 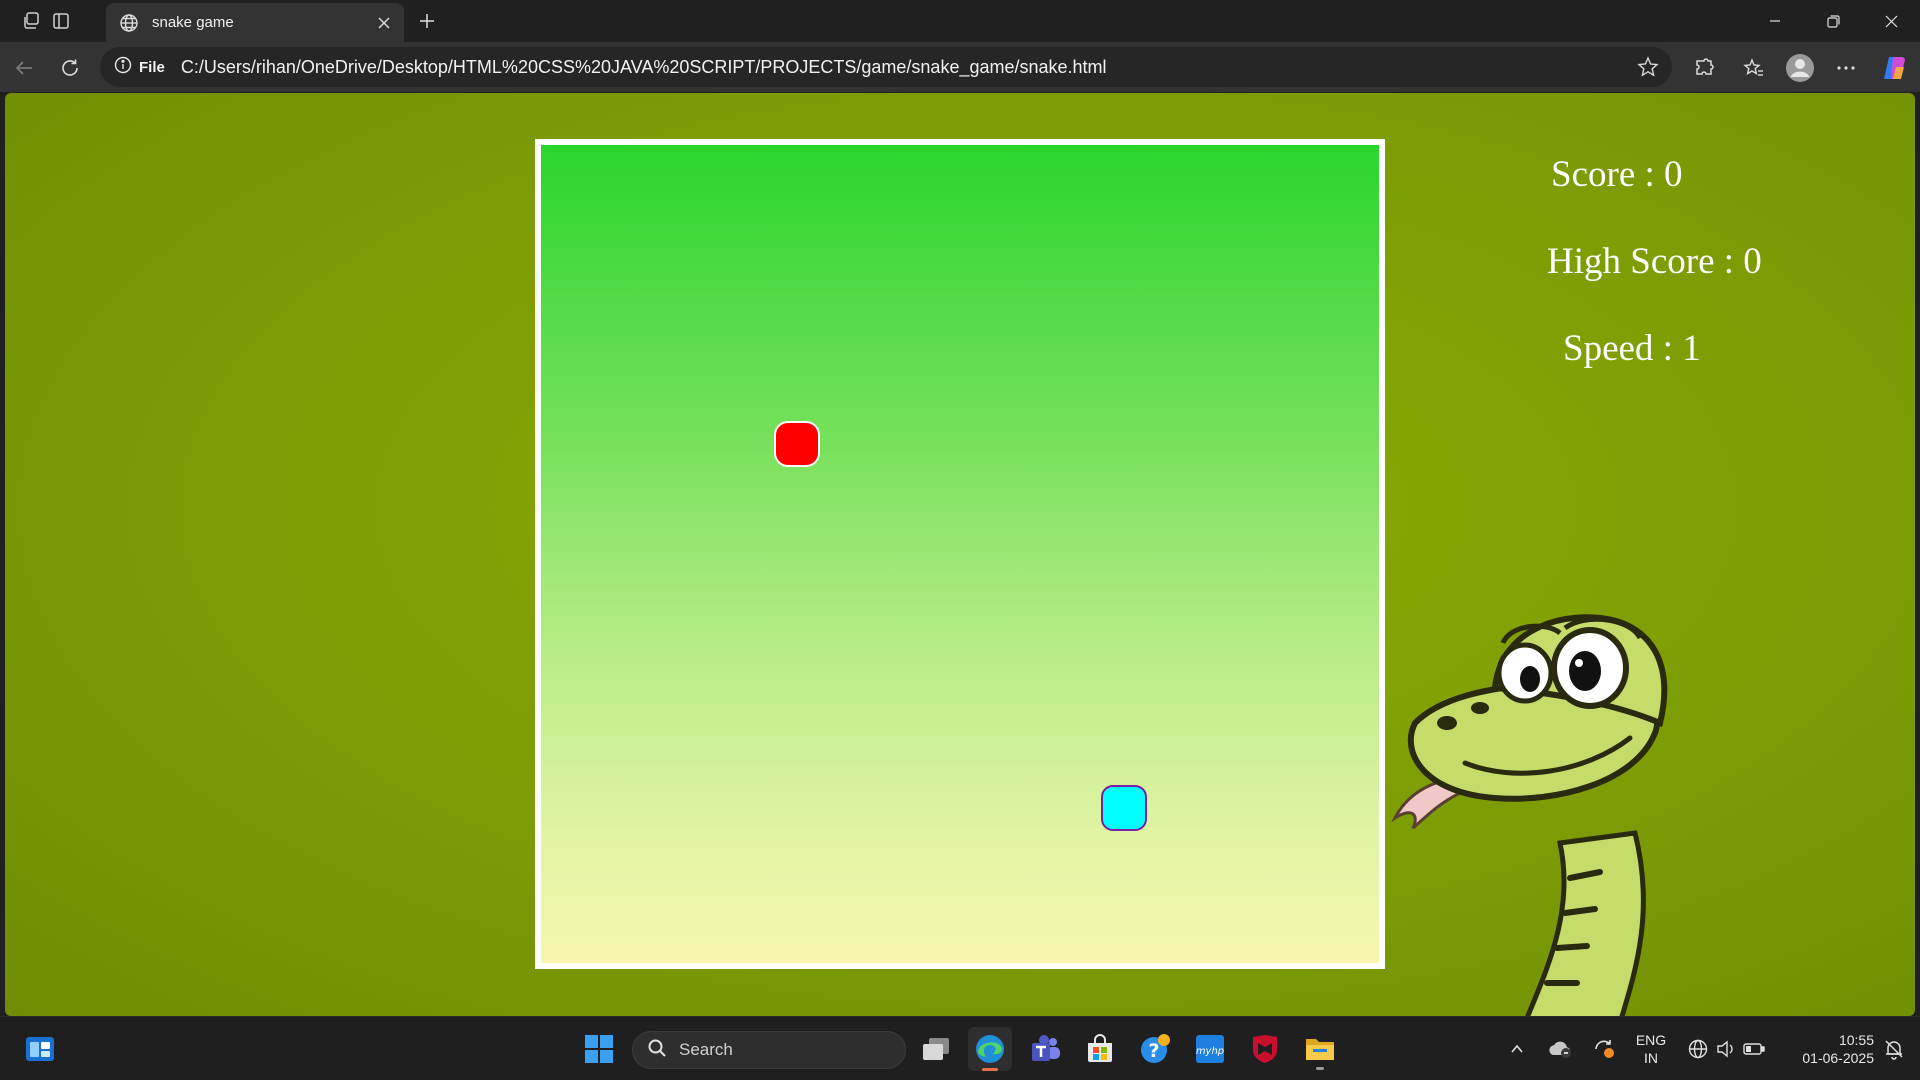 What do you see at coordinates (1604, 1049) in the screenshot?
I see `sync-icon` at bounding box center [1604, 1049].